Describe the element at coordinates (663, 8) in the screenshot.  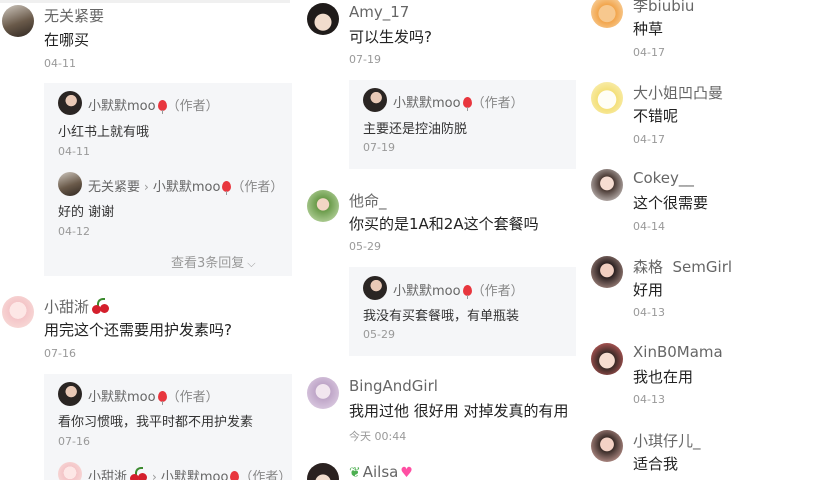
I see `commenter-name: 李biubiu` at that location.